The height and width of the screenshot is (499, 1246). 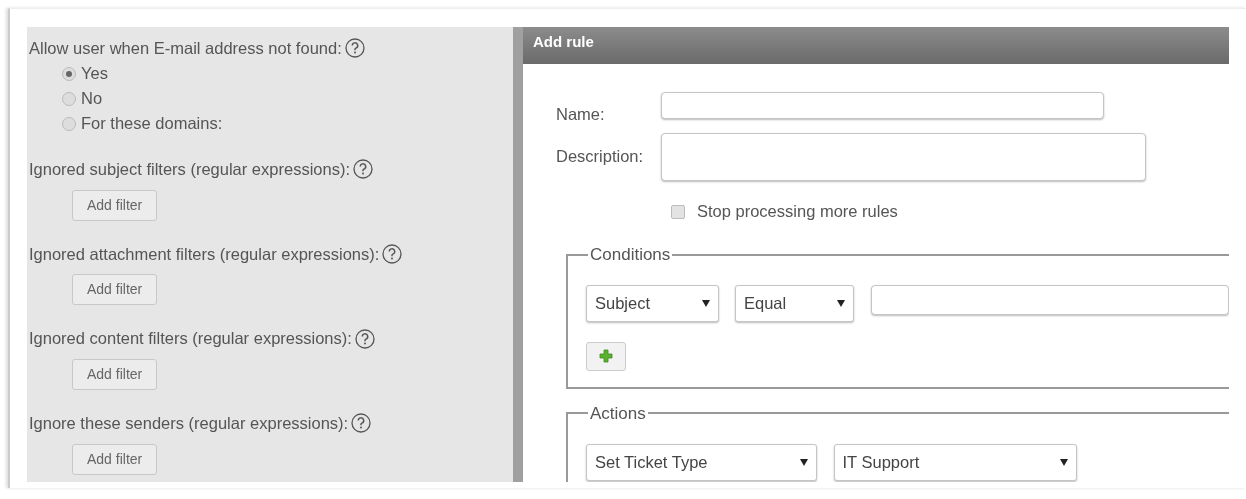 I want to click on action-value-dropdown: IT Support, so click(x=955, y=462).